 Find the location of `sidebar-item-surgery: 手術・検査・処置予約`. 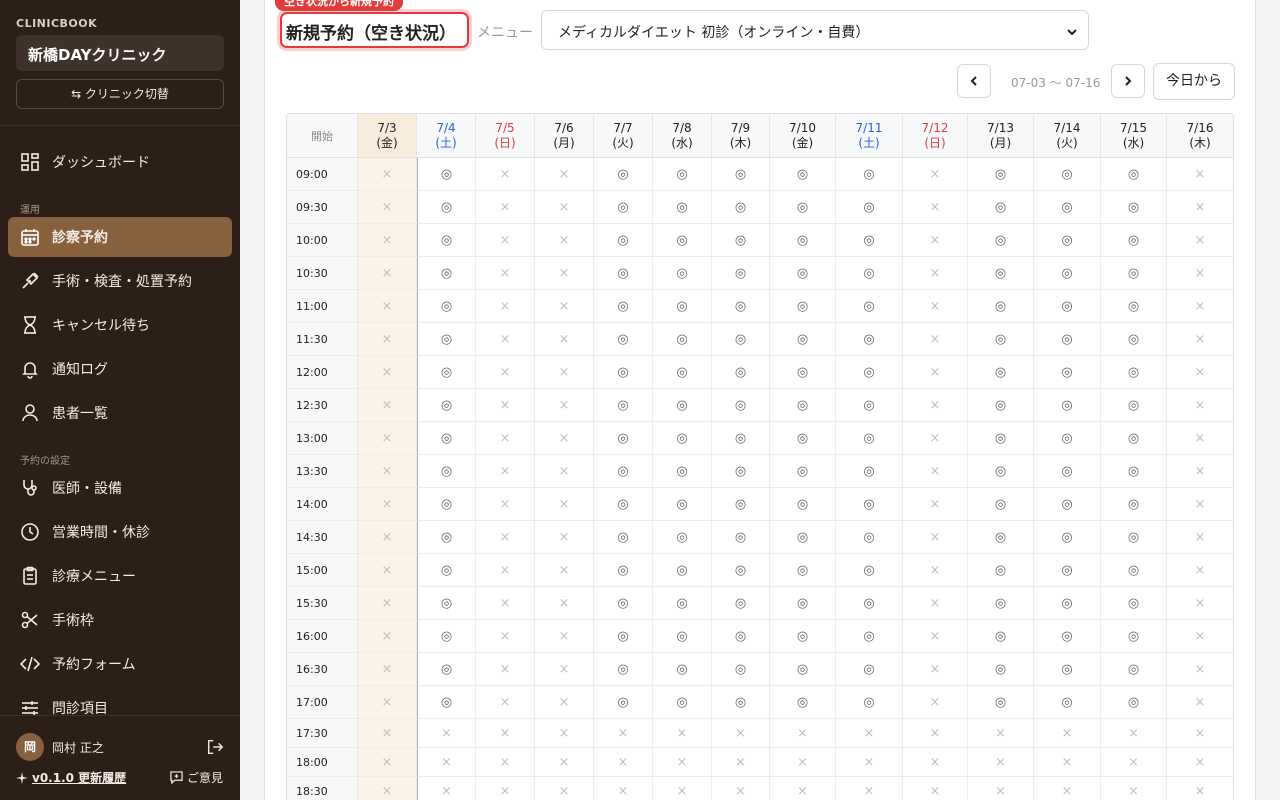

sidebar-item-surgery: 手術・検査・処置予約 is located at coordinates (120, 281).